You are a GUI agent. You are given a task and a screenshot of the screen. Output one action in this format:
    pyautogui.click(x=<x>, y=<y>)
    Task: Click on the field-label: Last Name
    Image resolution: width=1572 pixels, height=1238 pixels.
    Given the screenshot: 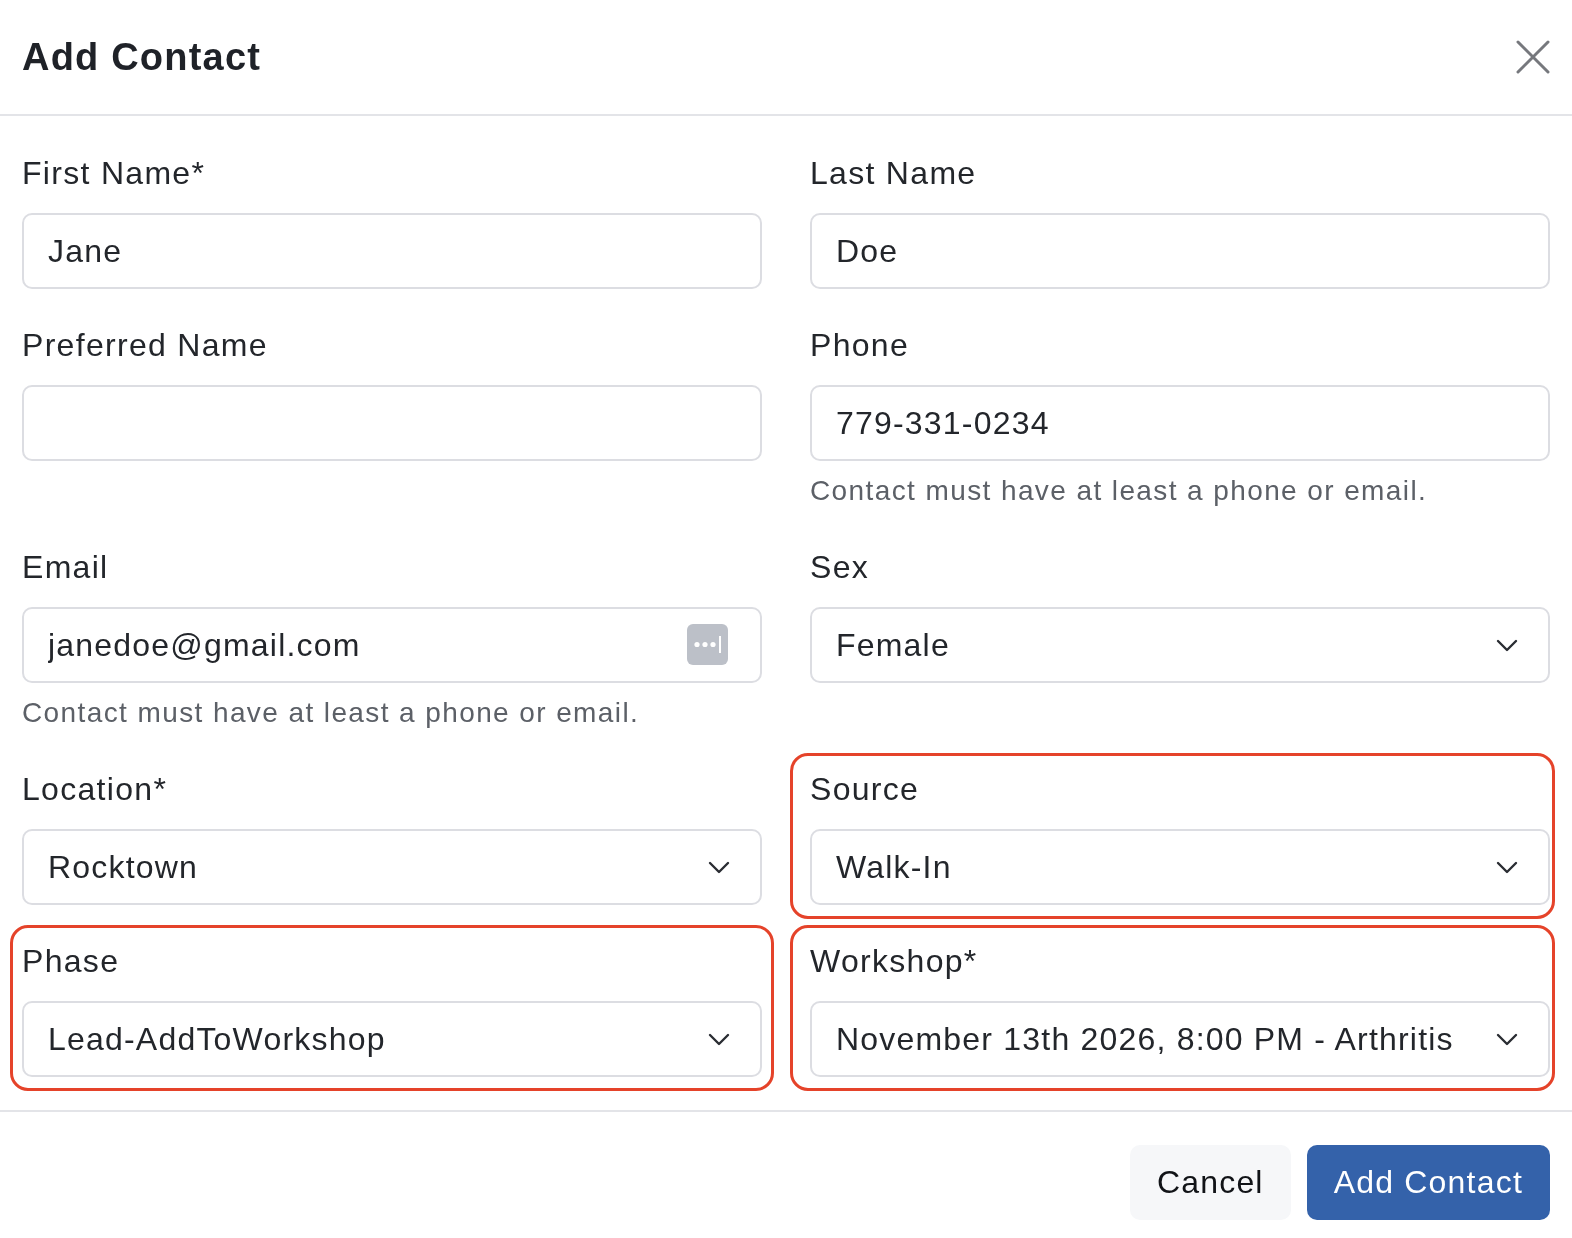 What is the action you would take?
    pyautogui.click(x=893, y=173)
    